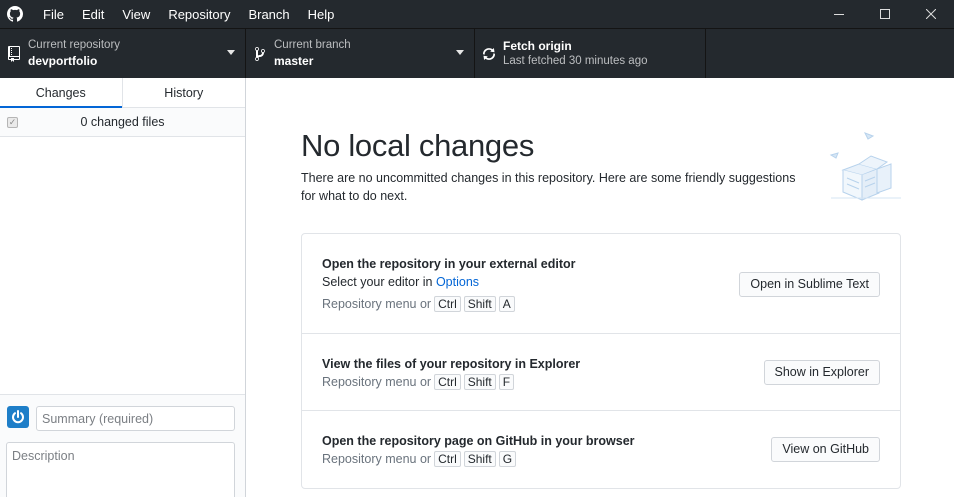  I want to click on menu-file: File, so click(53, 14).